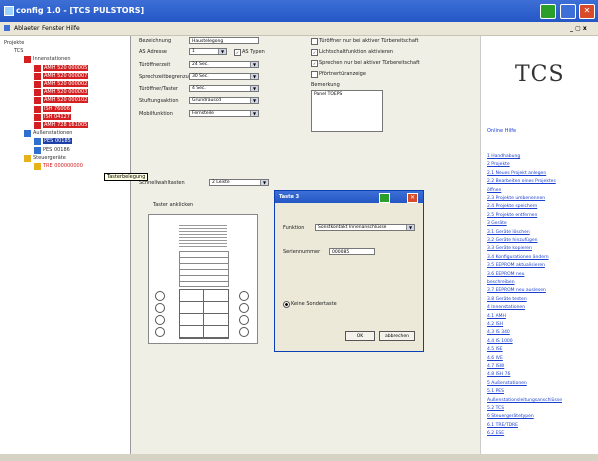 The image size is (598, 461). What do you see at coordinates (516, 290) in the screenshot?
I see `help-link: 3.7 EEPROM neu auslesen` at bounding box center [516, 290].